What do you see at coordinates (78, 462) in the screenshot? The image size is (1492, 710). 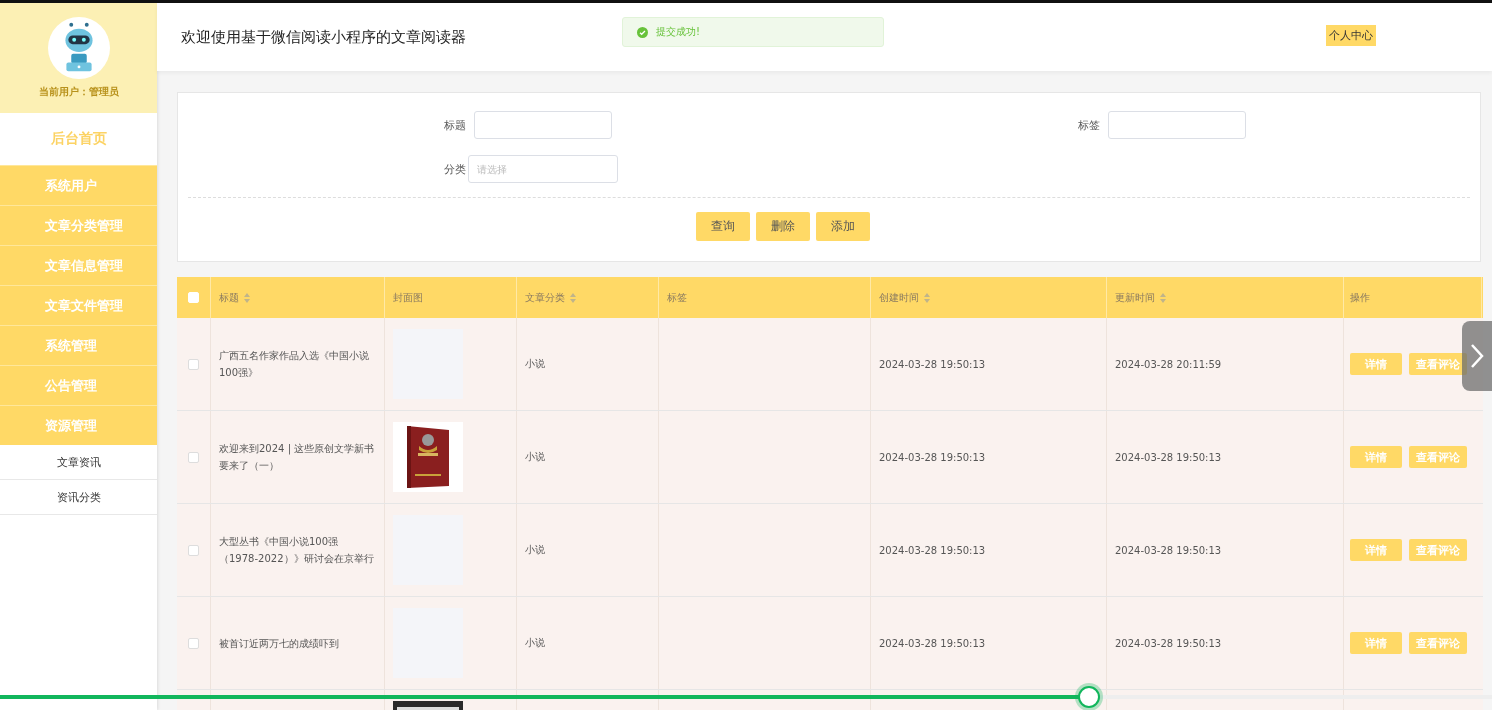 I see `submenu-item: 文章资讯` at bounding box center [78, 462].